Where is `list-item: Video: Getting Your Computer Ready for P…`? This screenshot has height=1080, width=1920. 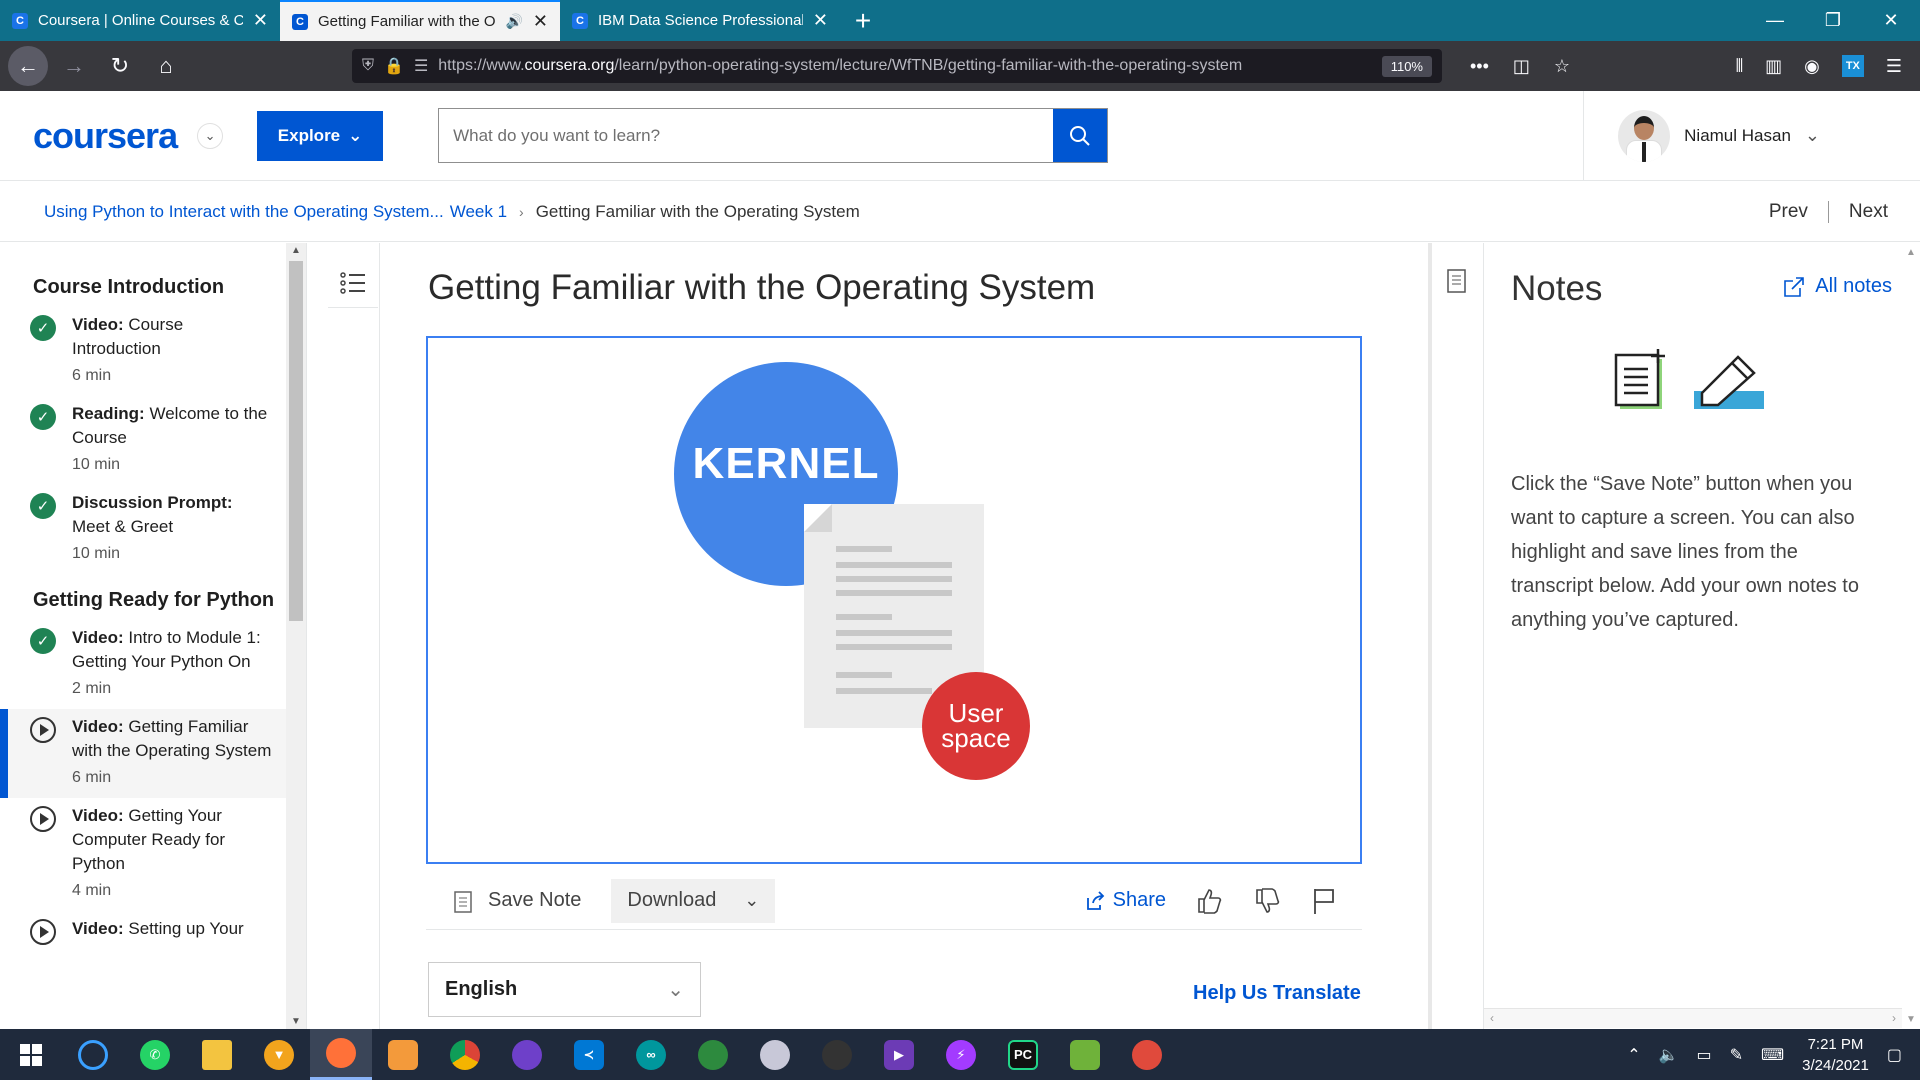 list-item: Video: Getting Your Computer Ready for P… is located at coordinates (143, 854).